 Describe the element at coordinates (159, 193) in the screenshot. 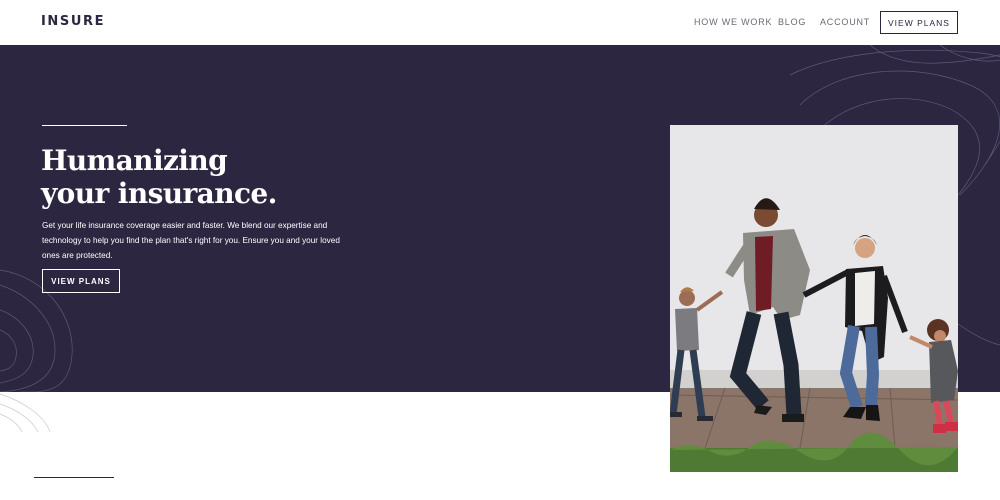

I see `hero-title-line-2: your insurance.` at that location.